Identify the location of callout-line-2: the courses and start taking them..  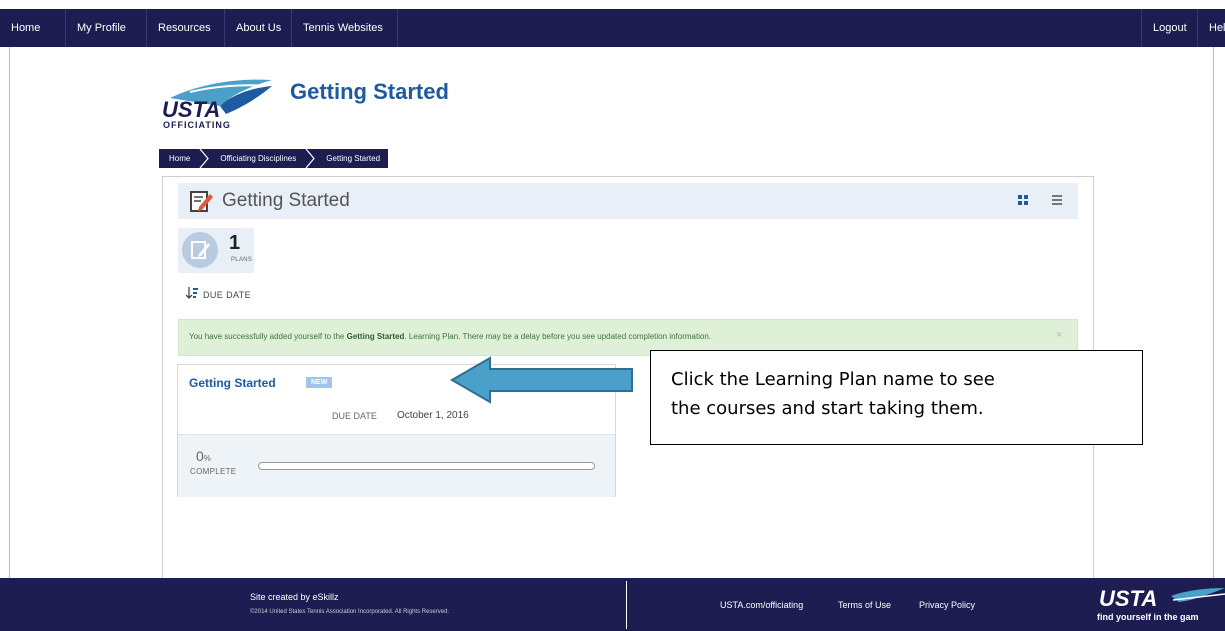
(827, 408).